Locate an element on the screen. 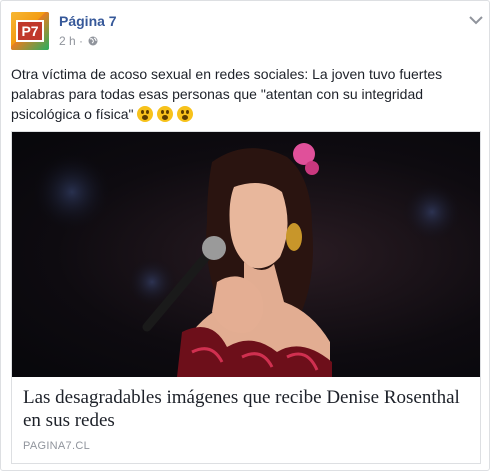  globe-icon is located at coordinates (93, 41).